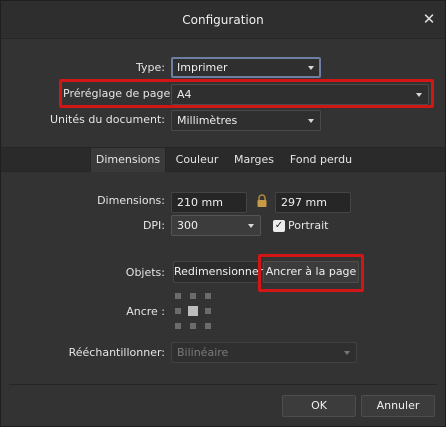 The image size is (446, 427). I want to click on dialog-title: Configuration, so click(223, 20).